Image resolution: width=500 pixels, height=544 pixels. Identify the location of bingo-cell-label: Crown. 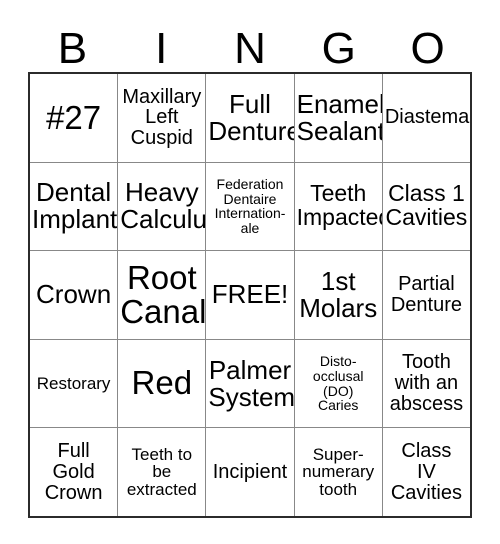
(74, 294).